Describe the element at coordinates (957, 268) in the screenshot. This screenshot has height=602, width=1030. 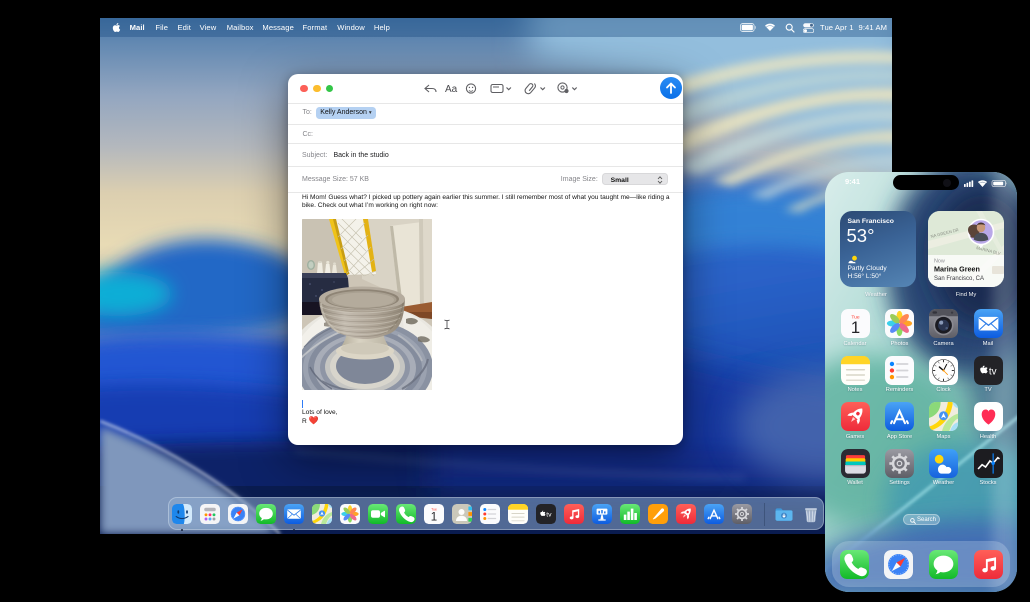
I see `svg-text: Marina Green` at that location.